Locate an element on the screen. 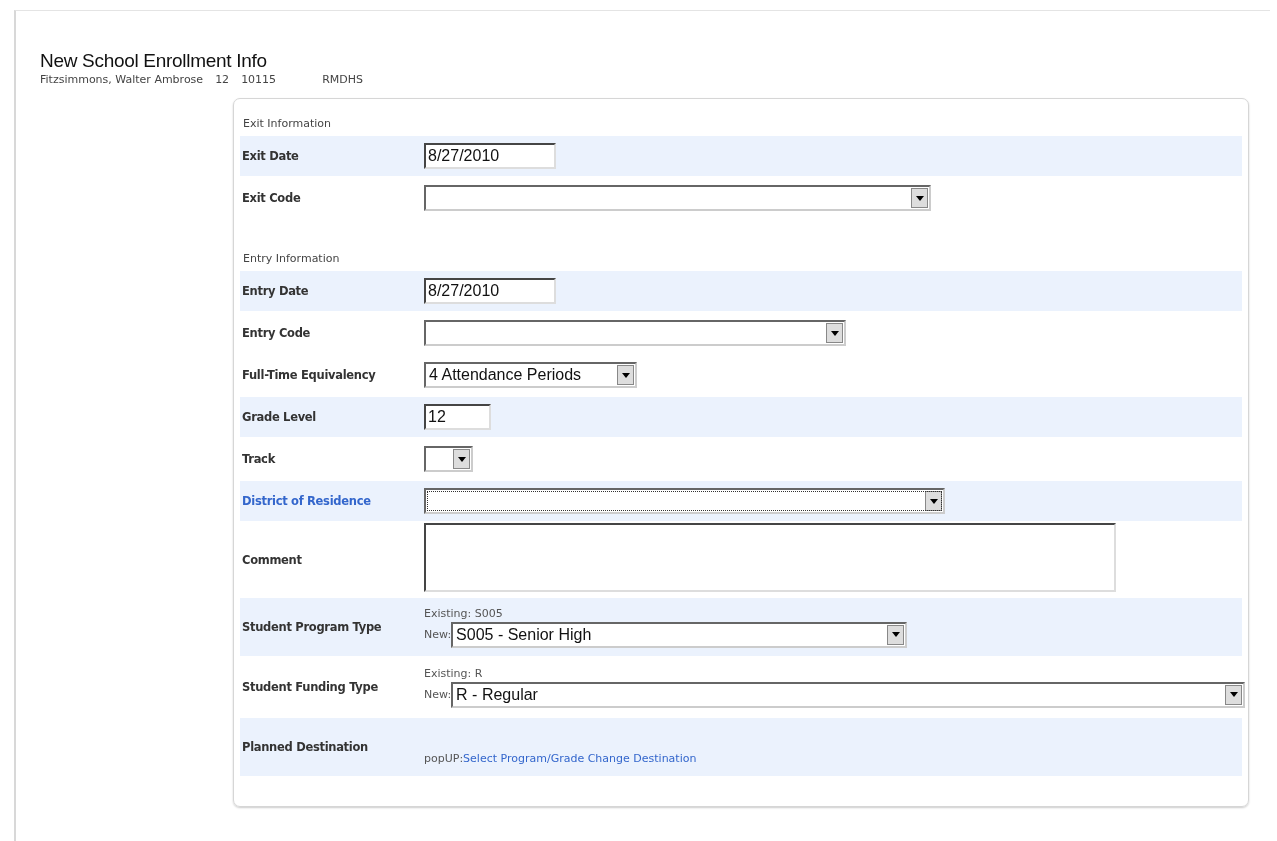 The height and width of the screenshot is (841, 1277). field-label: Track is located at coordinates (259, 459).